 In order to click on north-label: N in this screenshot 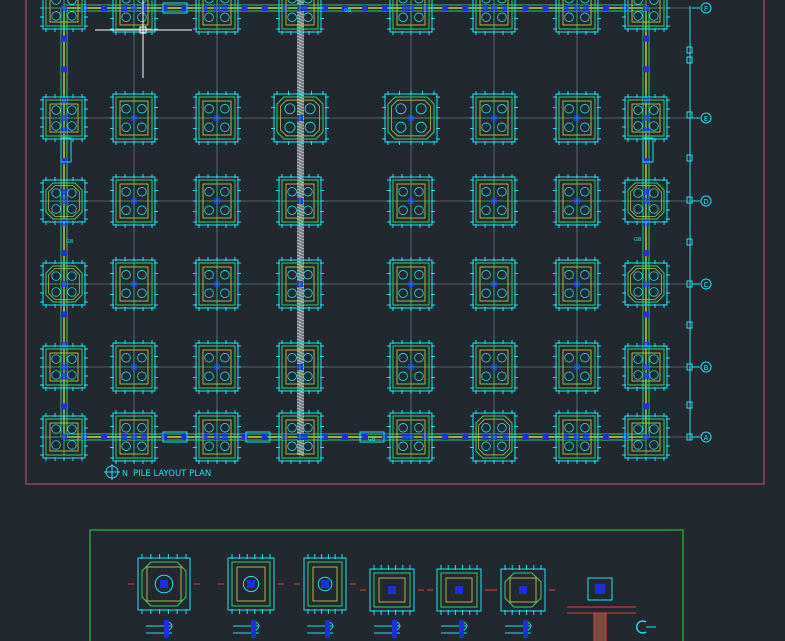, I will do `click(125, 473)`.